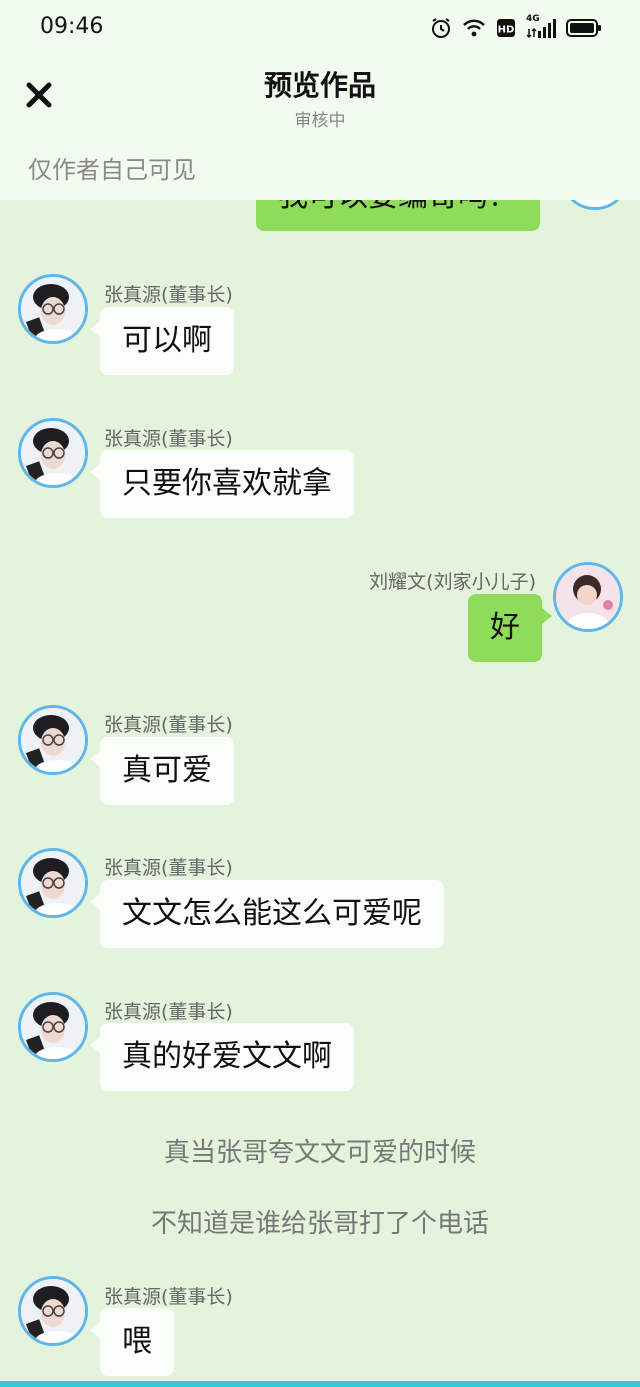  What do you see at coordinates (474, 28) in the screenshot?
I see `wifi-icon` at bounding box center [474, 28].